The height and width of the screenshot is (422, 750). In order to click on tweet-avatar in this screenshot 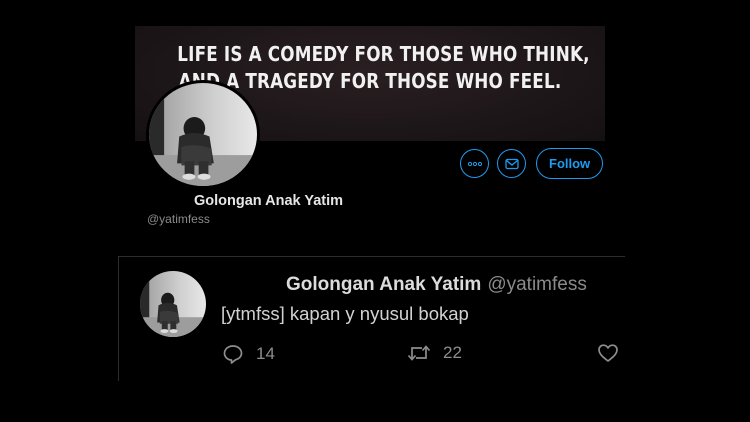, I will do `click(173, 304)`.